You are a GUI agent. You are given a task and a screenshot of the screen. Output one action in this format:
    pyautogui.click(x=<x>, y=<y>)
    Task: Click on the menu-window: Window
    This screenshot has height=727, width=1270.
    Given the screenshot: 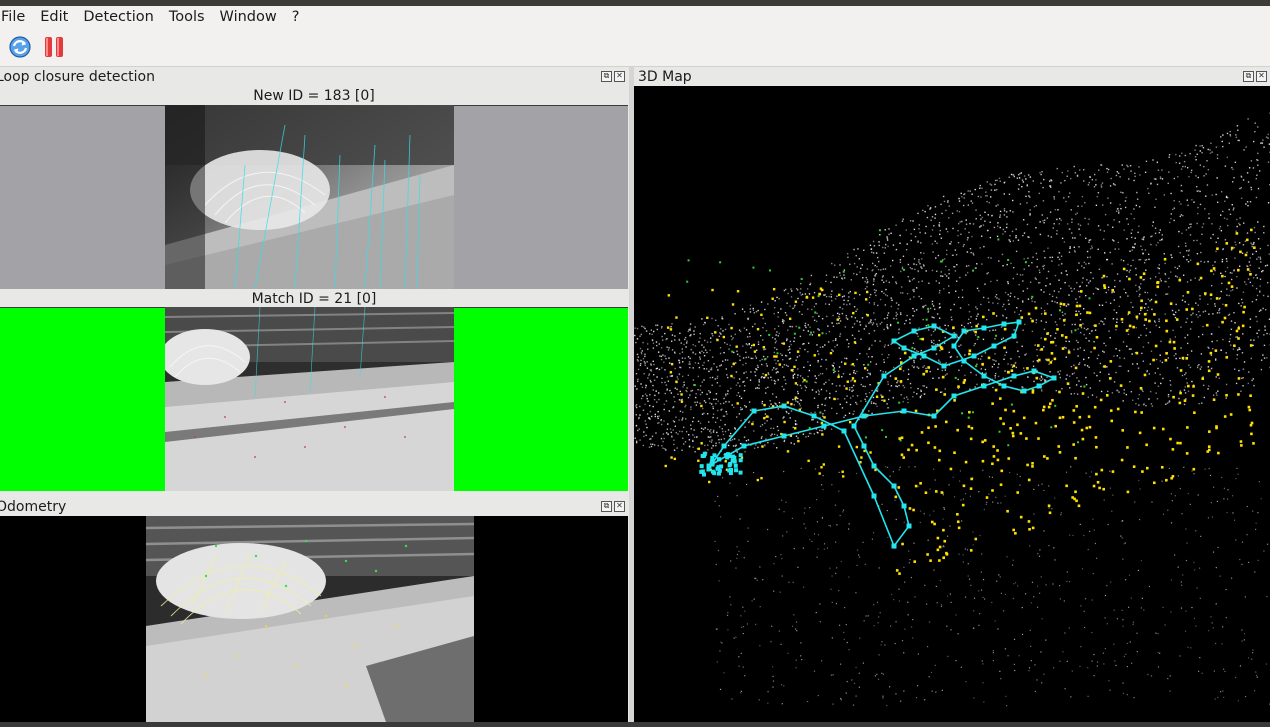 What is the action you would take?
    pyautogui.click(x=252, y=17)
    